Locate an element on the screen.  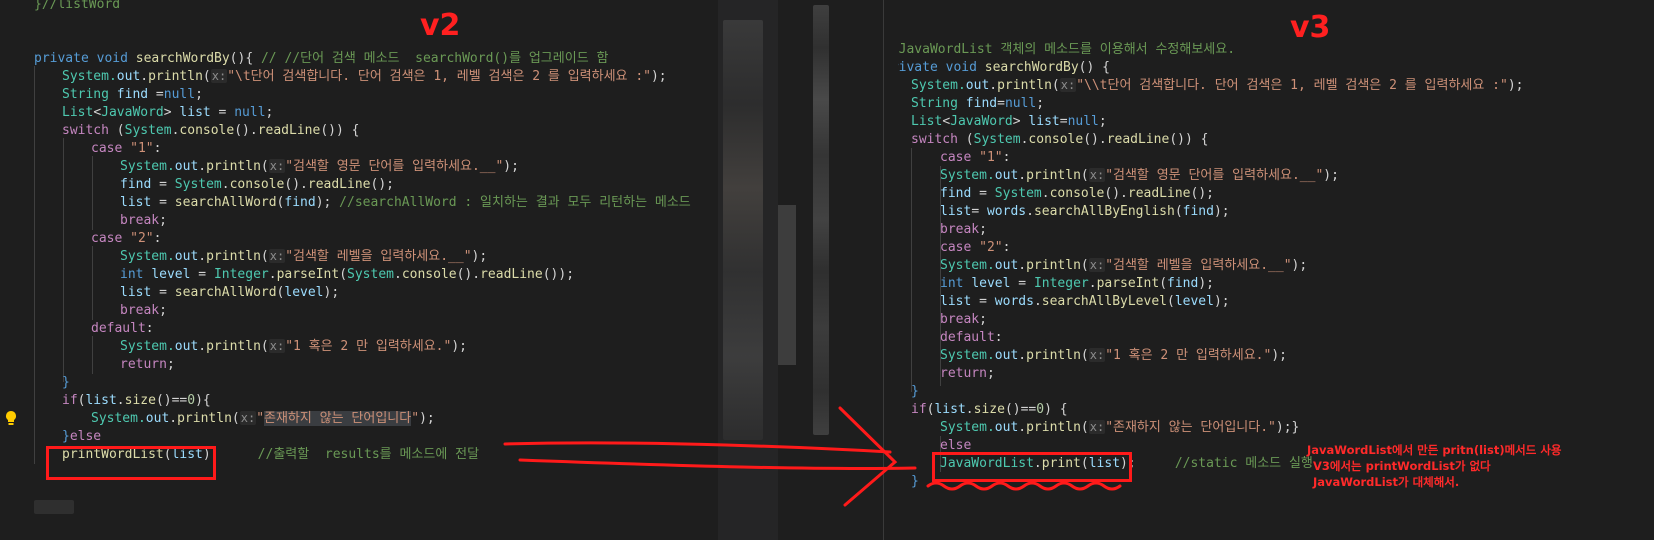
annotation-note-line3: JavaWordList가 대체해서. is located at coordinates (1386, 482).